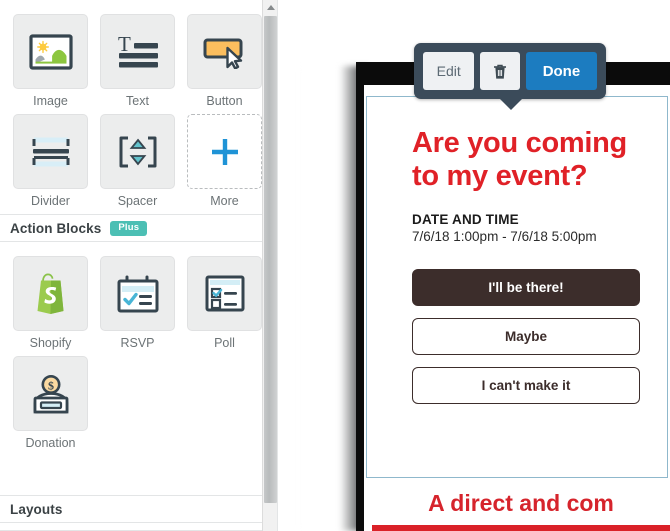  I want to click on more-tile, so click(224, 151).